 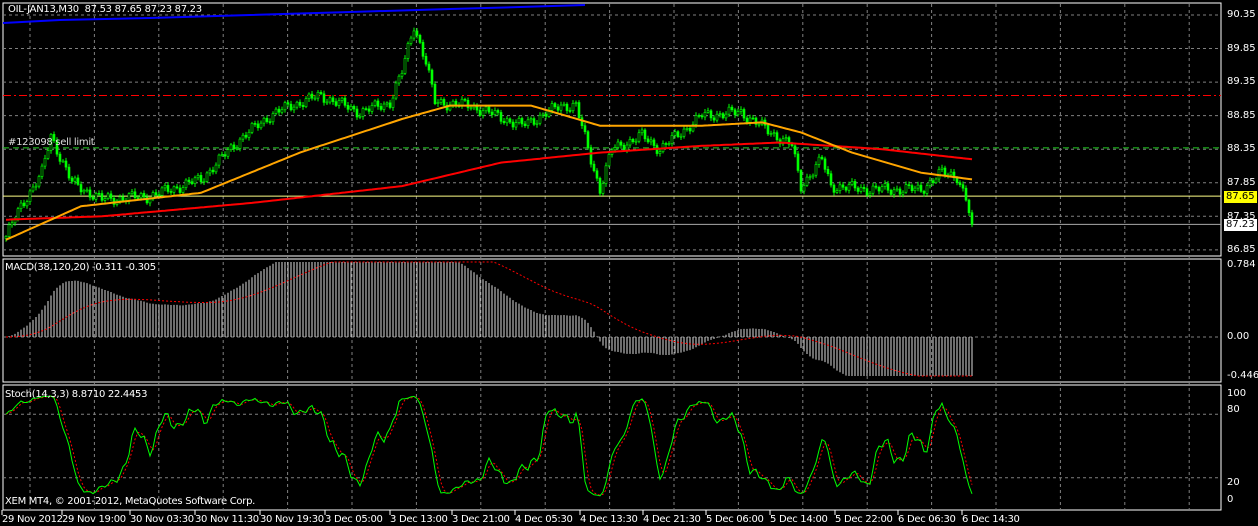 What do you see at coordinates (1242, 375) in the screenshot?
I see `macd-tick-min: -0.446` at bounding box center [1242, 375].